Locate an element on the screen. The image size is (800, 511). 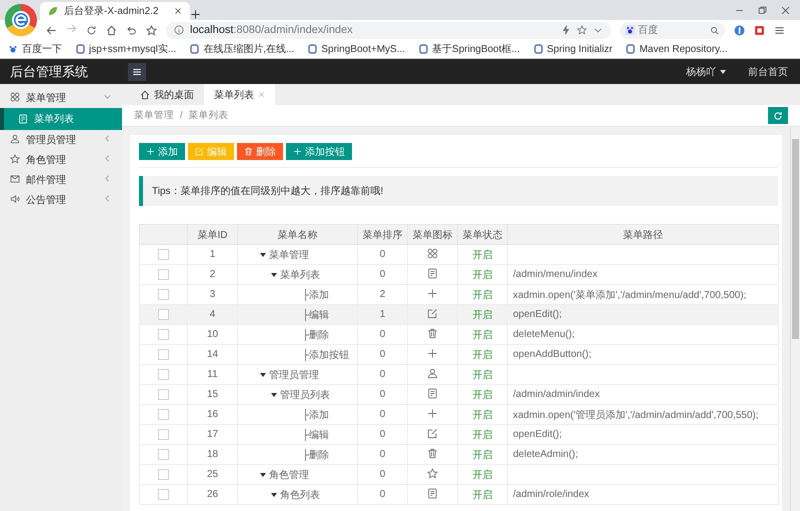
undo-icon is located at coordinates (131, 30).